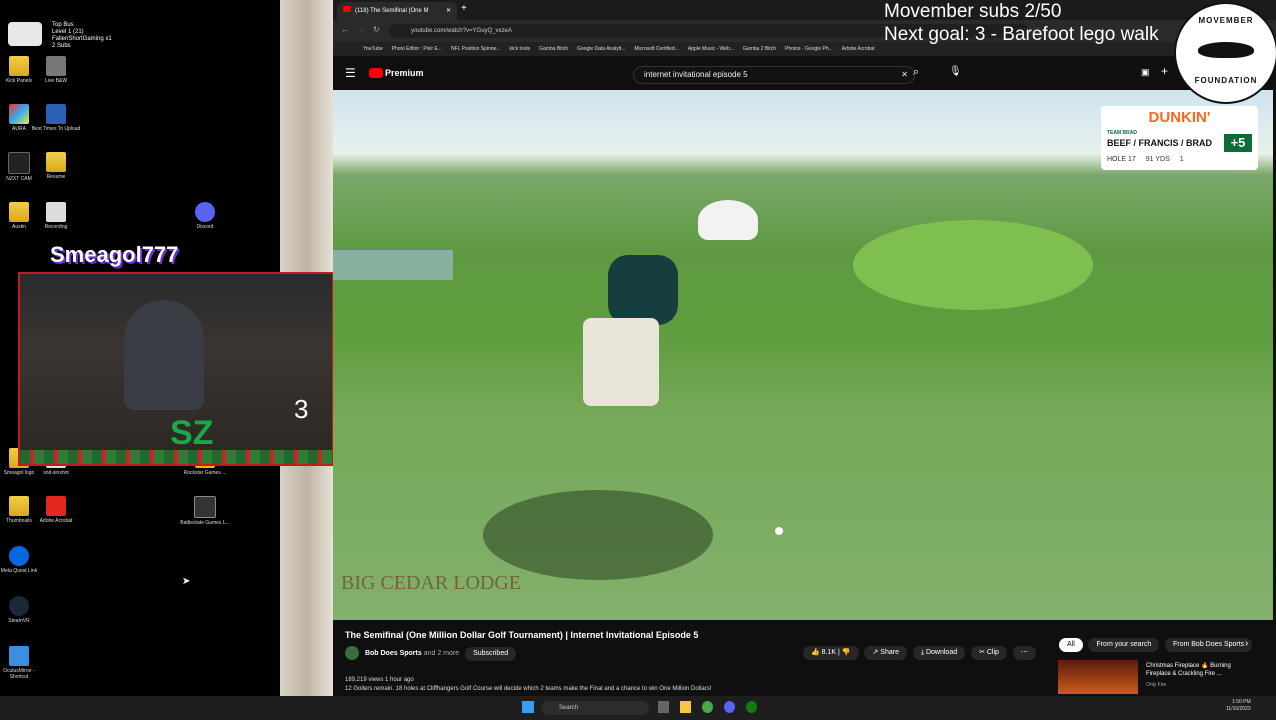 This screenshot has height=720, width=1276. What do you see at coordinates (885, 653) in the screenshot?
I see `share-button: ↗ Share` at bounding box center [885, 653].